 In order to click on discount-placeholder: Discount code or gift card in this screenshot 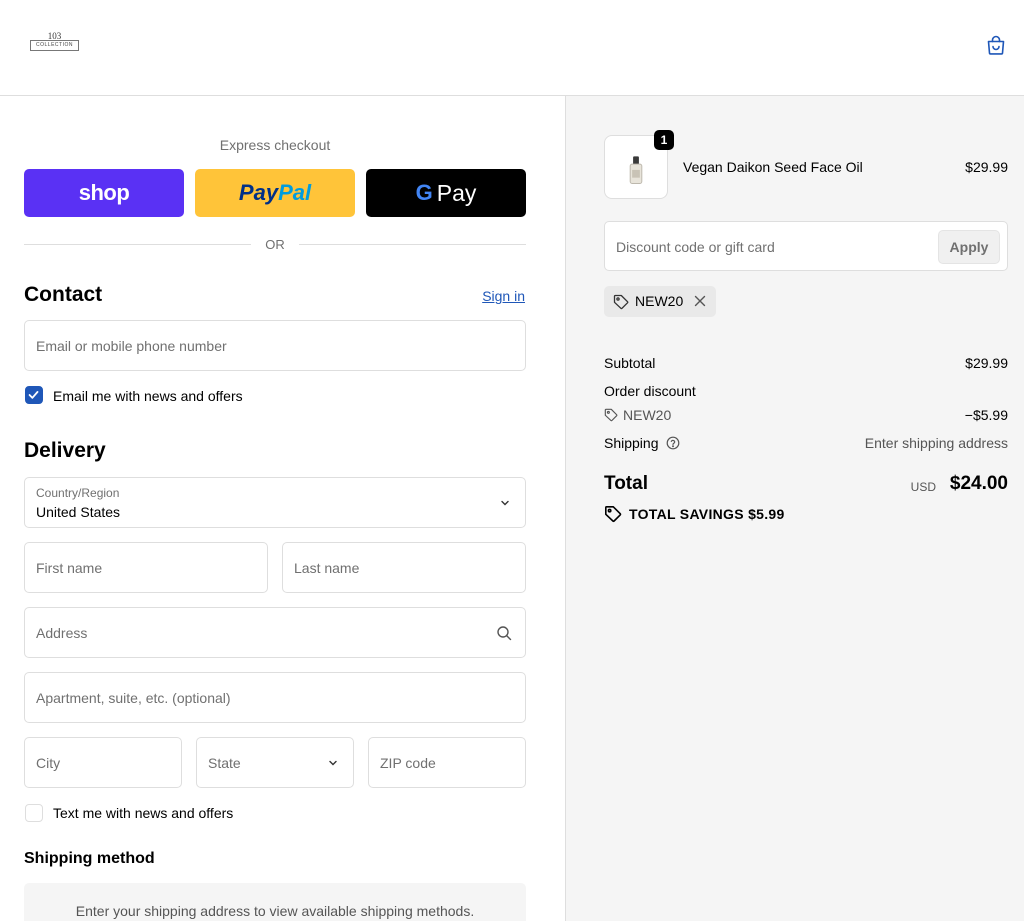, I will do `click(695, 247)`.